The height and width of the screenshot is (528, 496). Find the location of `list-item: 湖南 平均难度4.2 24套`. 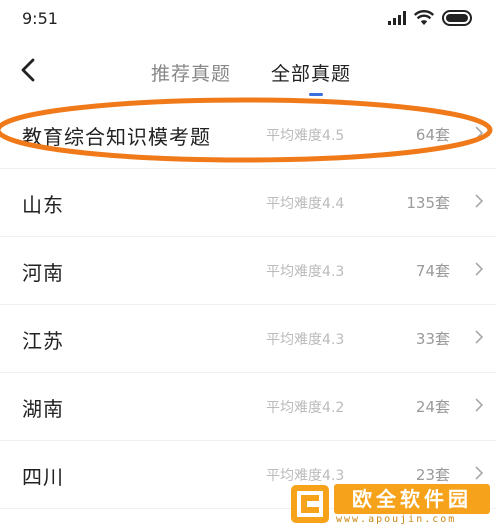

list-item: 湖南 平均难度4.2 24套 is located at coordinates (248, 407).